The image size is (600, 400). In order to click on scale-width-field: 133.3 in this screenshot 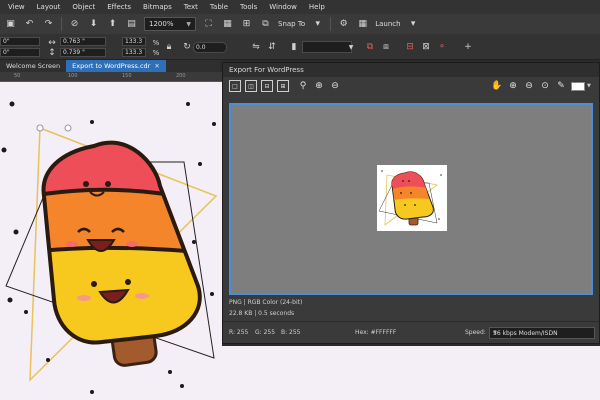, I will do `click(134, 41)`.